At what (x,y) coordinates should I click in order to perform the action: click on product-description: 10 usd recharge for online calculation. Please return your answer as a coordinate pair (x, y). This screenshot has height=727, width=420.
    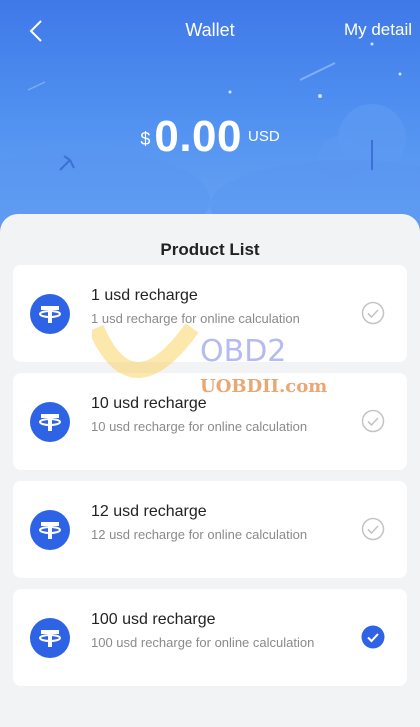
    Looking at the image, I should click on (199, 426).